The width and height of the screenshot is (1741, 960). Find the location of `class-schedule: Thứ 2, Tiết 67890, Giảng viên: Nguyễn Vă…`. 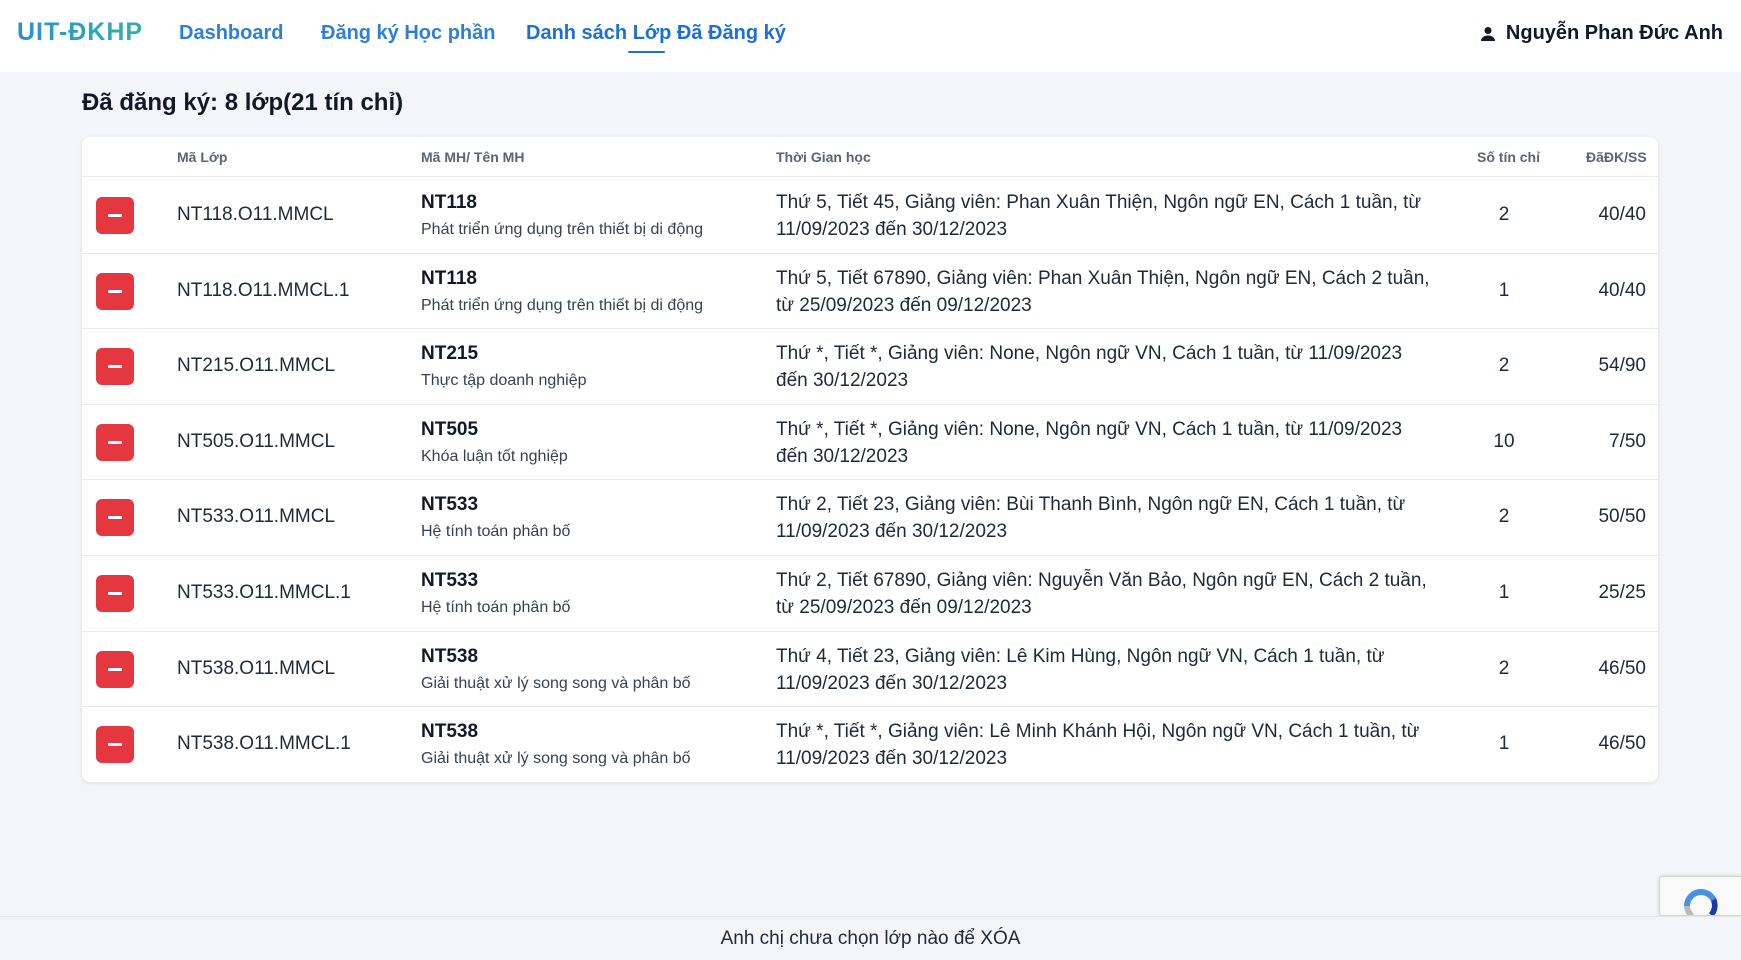

class-schedule: Thứ 2, Tiết 67890, Giảng viên: Nguyễn Vă… is located at coordinates (1101, 594).